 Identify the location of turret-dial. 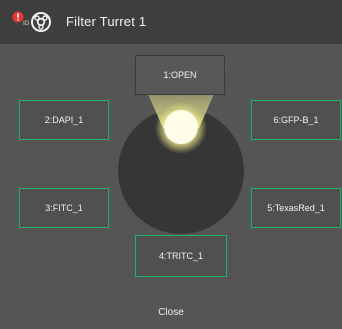
(181, 171).